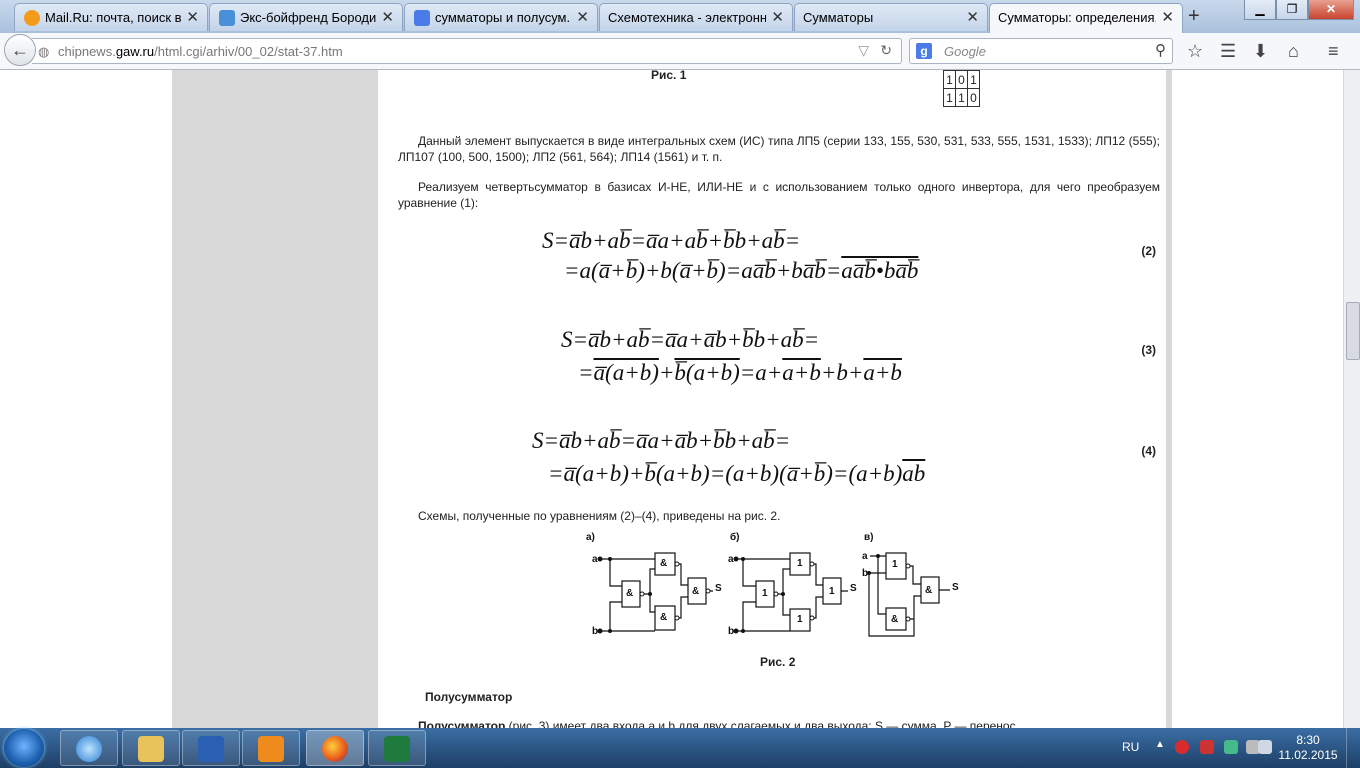 The width and height of the screenshot is (1360, 768). What do you see at coordinates (1086, 18) in the screenshot?
I see `tab-adders-definitions: Сумматоры: определения,... ✕` at bounding box center [1086, 18].